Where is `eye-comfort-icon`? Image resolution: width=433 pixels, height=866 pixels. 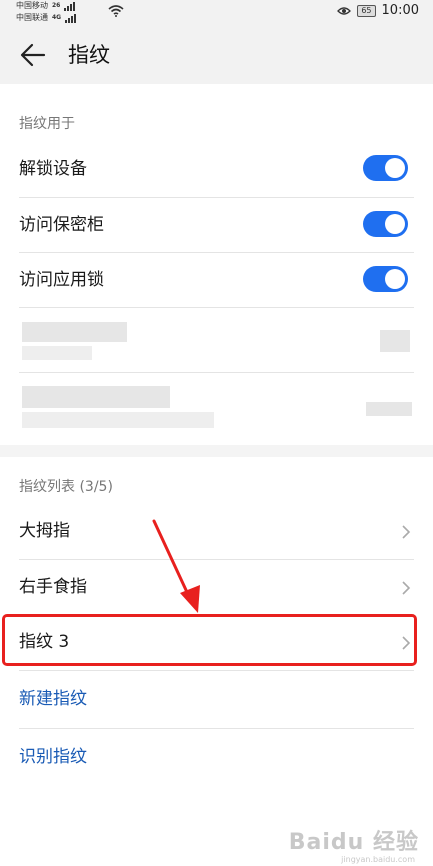
eye-comfort-icon is located at coordinates (344, 10).